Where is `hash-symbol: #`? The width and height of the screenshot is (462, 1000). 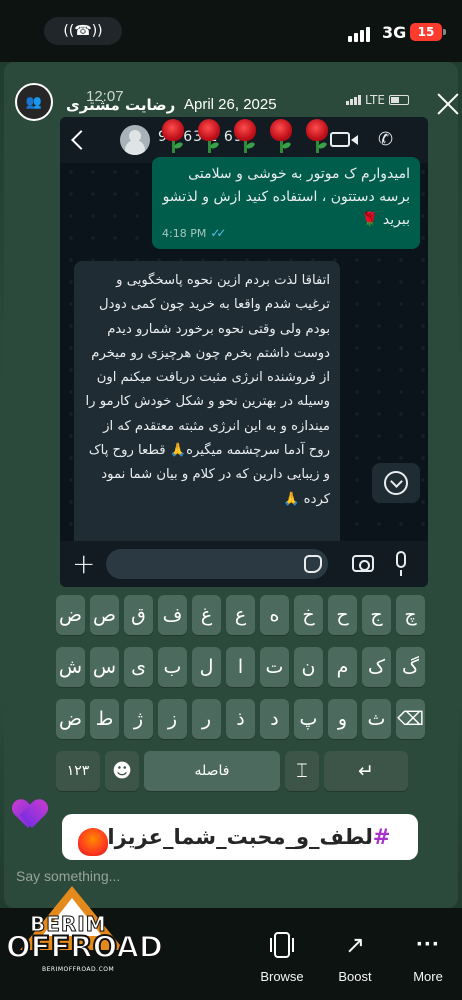
hash-symbol: # is located at coordinates (381, 837).